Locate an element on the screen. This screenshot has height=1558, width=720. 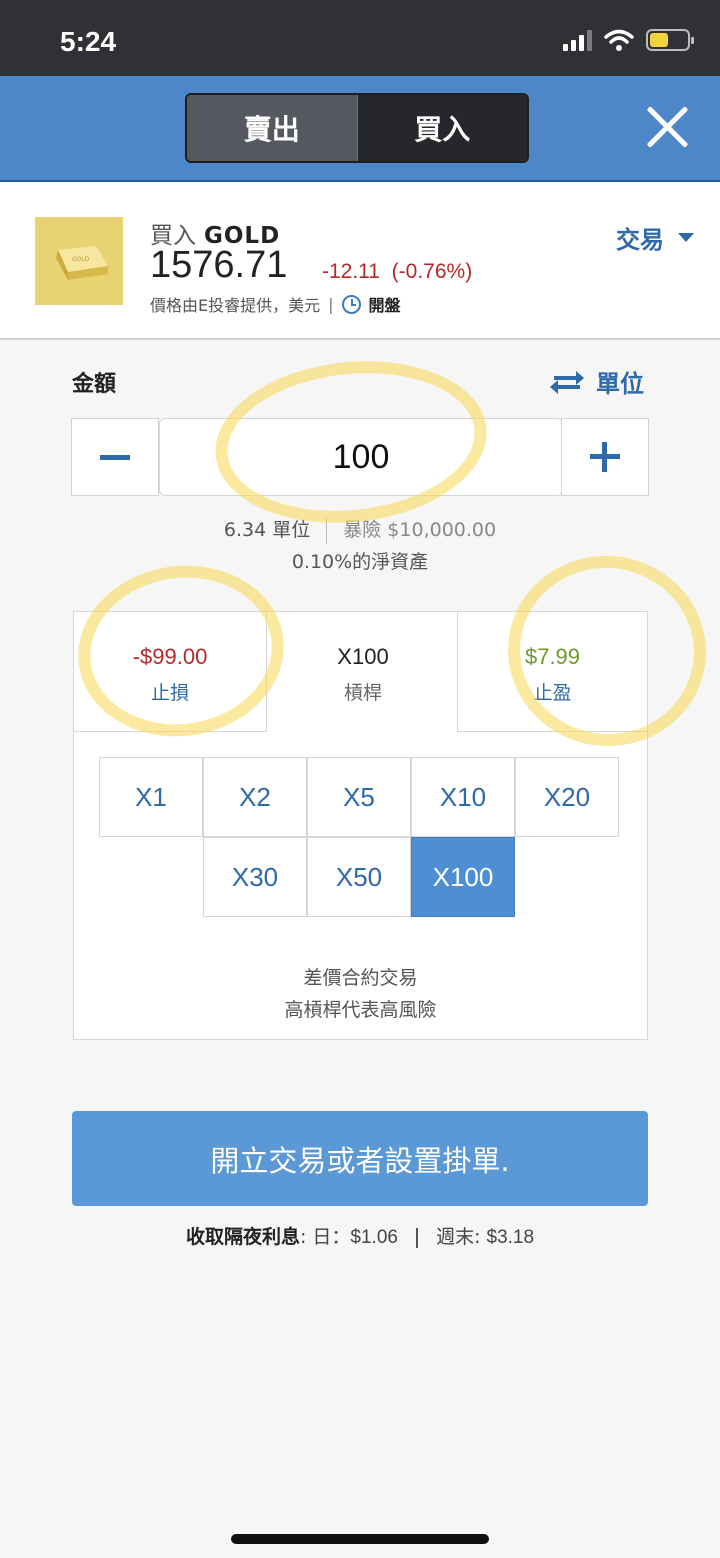
amount-stepper is located at coordinates (360, 457).